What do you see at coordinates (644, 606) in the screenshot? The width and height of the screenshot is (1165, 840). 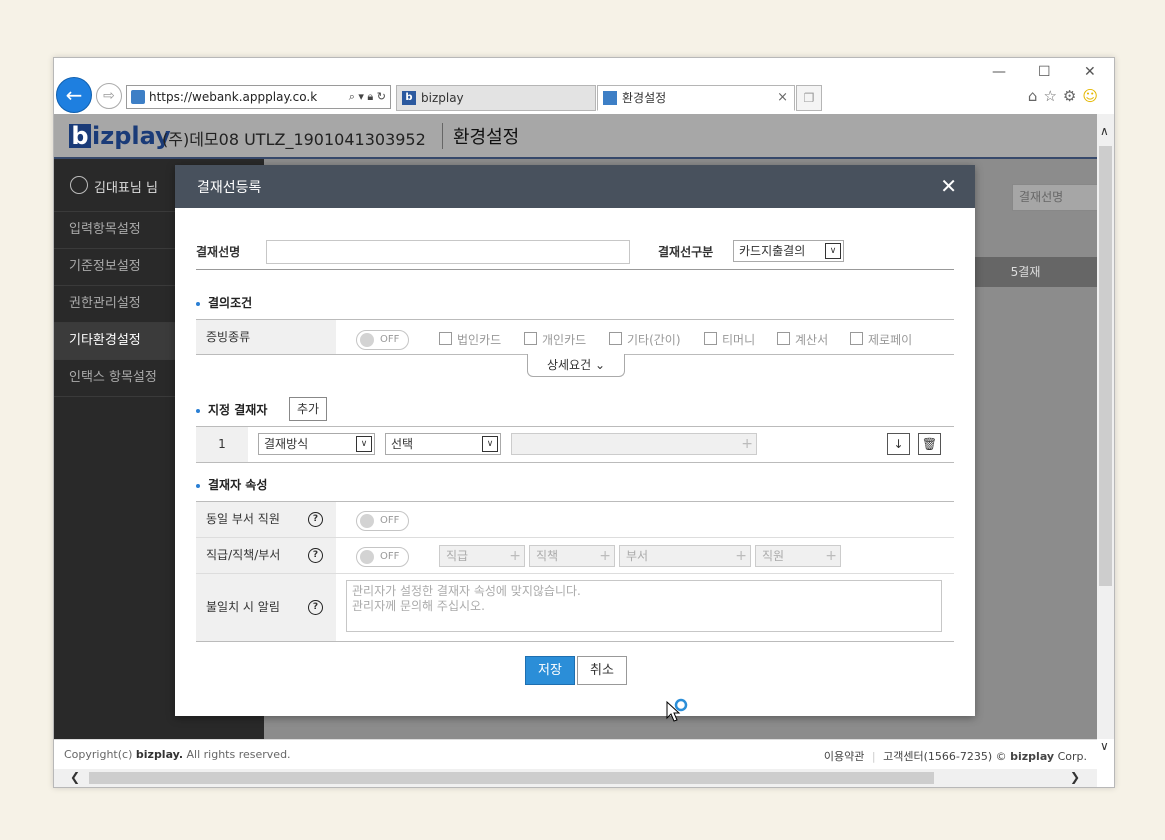 I see `mismatch-message-textarea: 관리자가 설정한 결재자 속성에 맞지않습니다. 관리자께 문의해 주십시오.` at bounding box center [644, 606].